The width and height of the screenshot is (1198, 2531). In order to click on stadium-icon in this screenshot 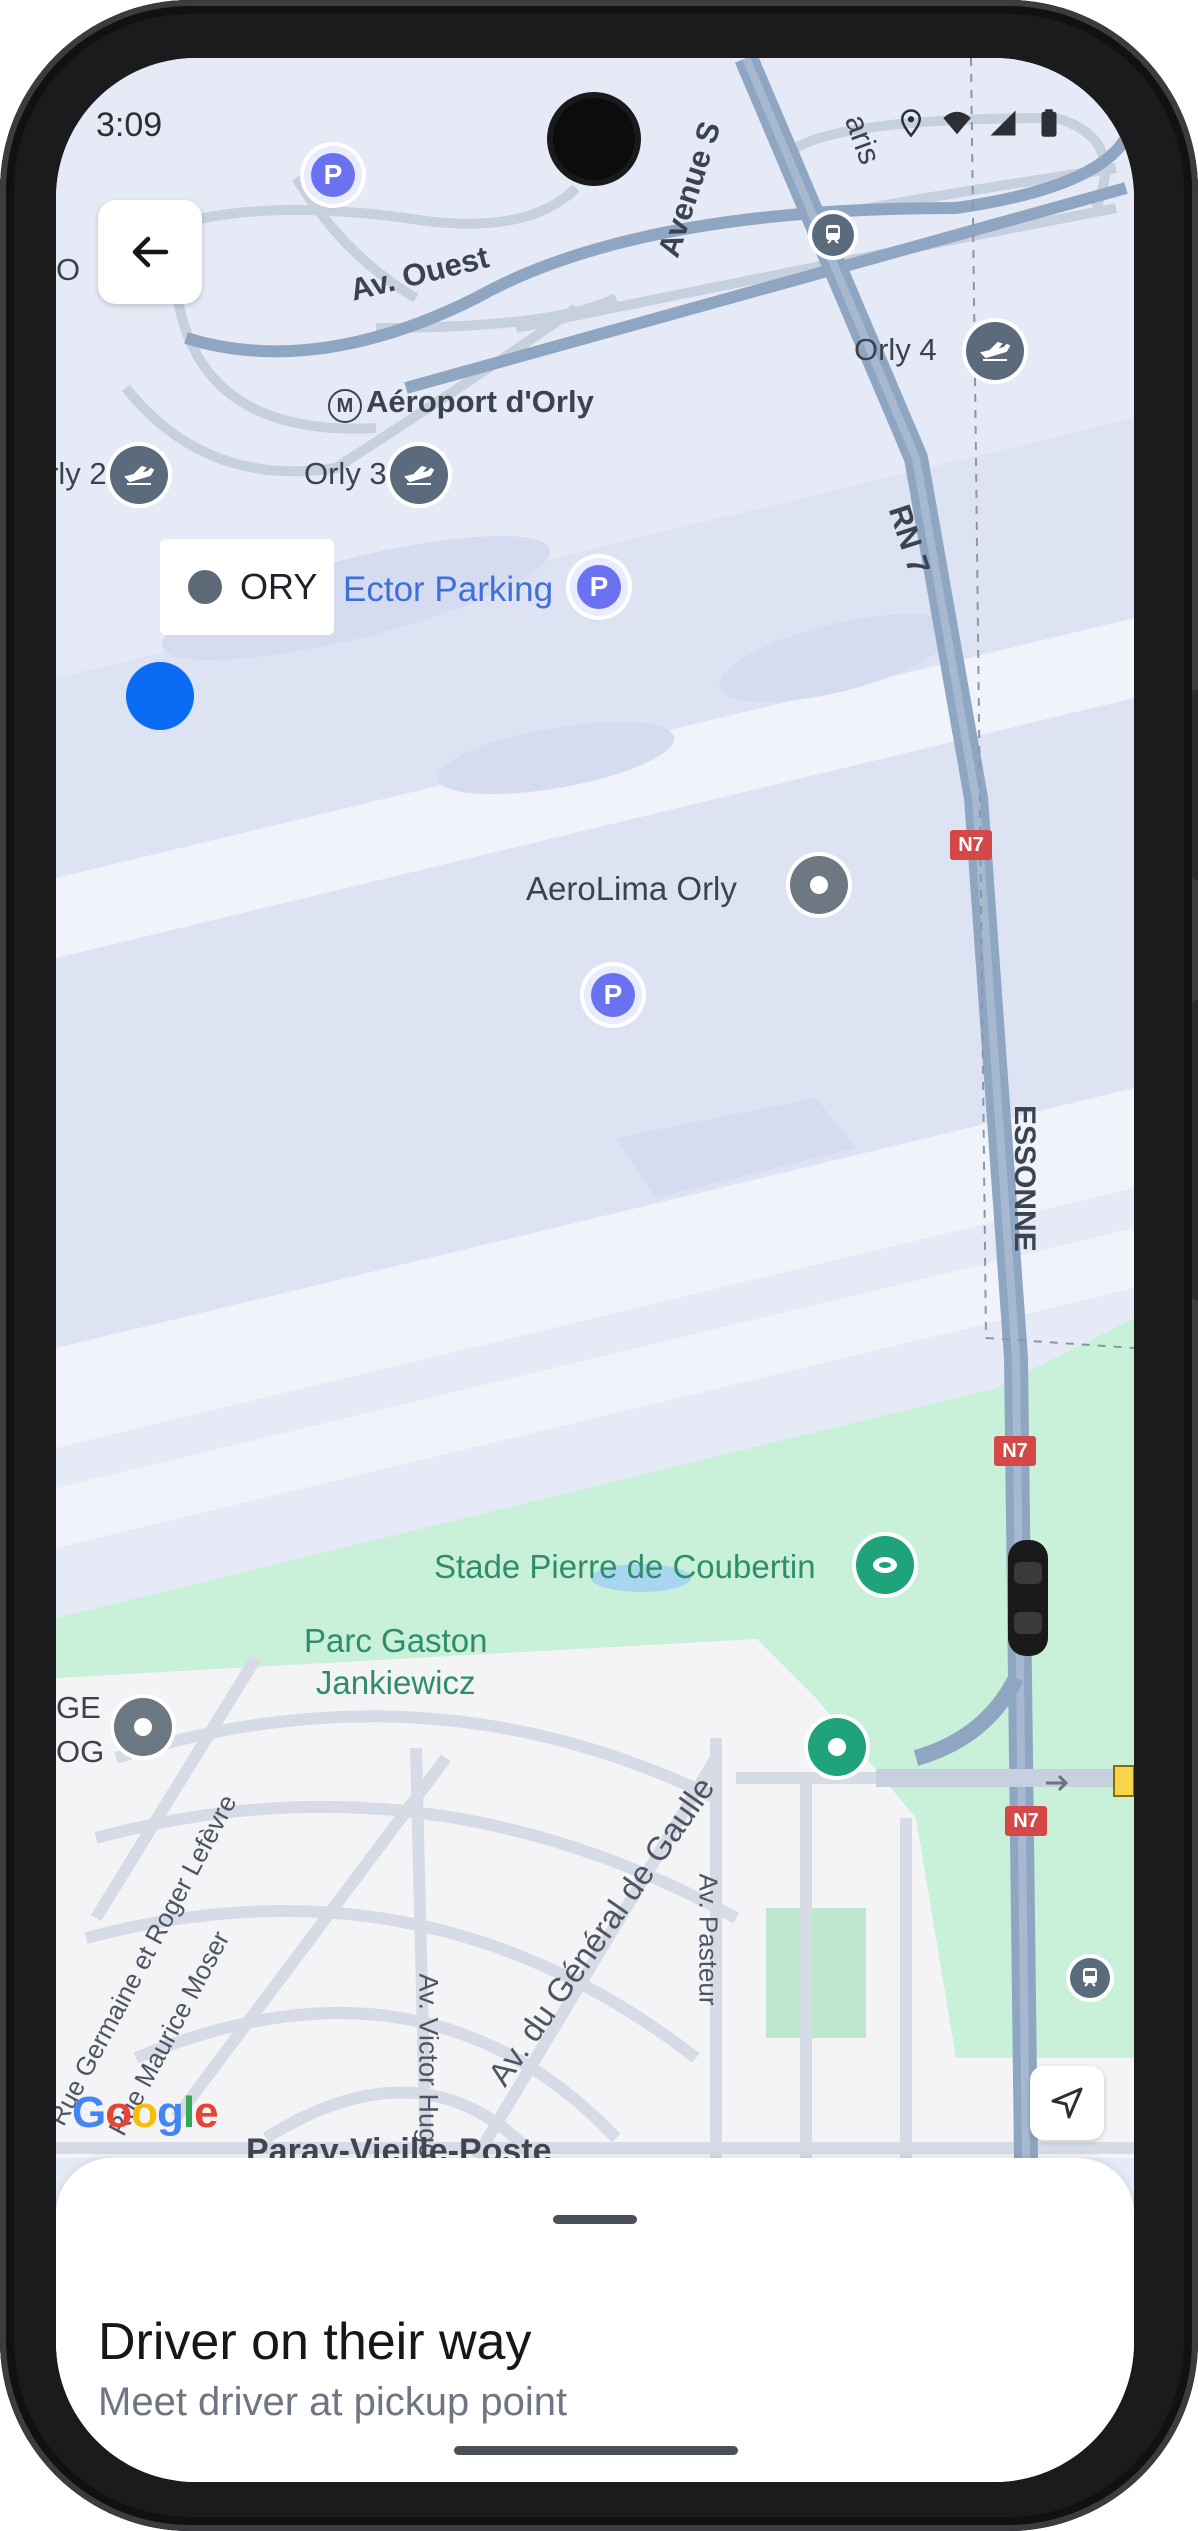, I will do `click(885, 1565)`.